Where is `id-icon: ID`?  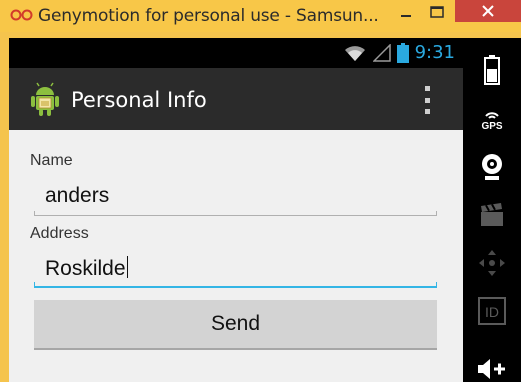
id-icon: ID is located at coordinates (492, 311).